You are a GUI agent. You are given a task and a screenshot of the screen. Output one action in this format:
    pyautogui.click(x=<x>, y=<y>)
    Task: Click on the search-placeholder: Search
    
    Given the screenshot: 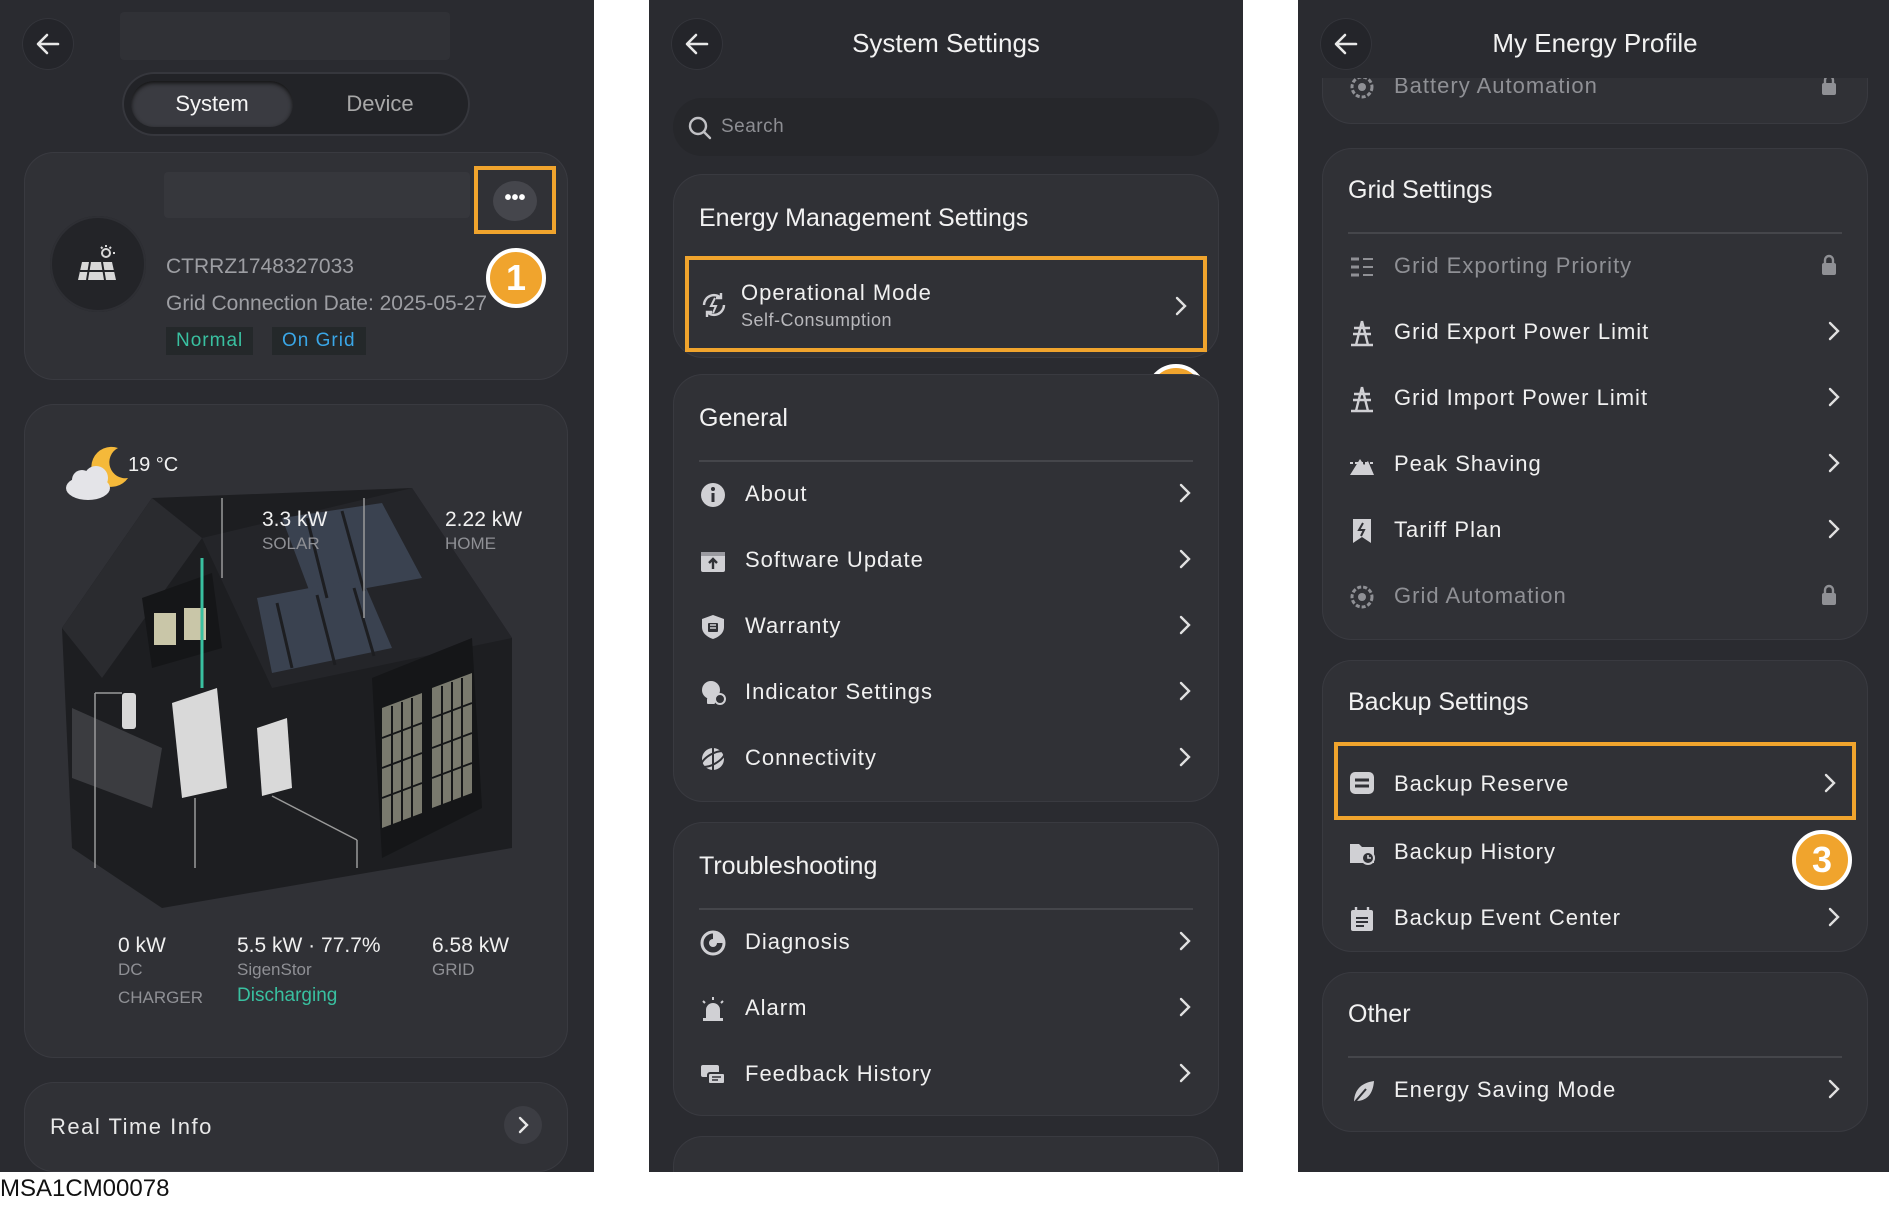 What is the action you would take?
    pyautogui.click(x=753, y=126)
    